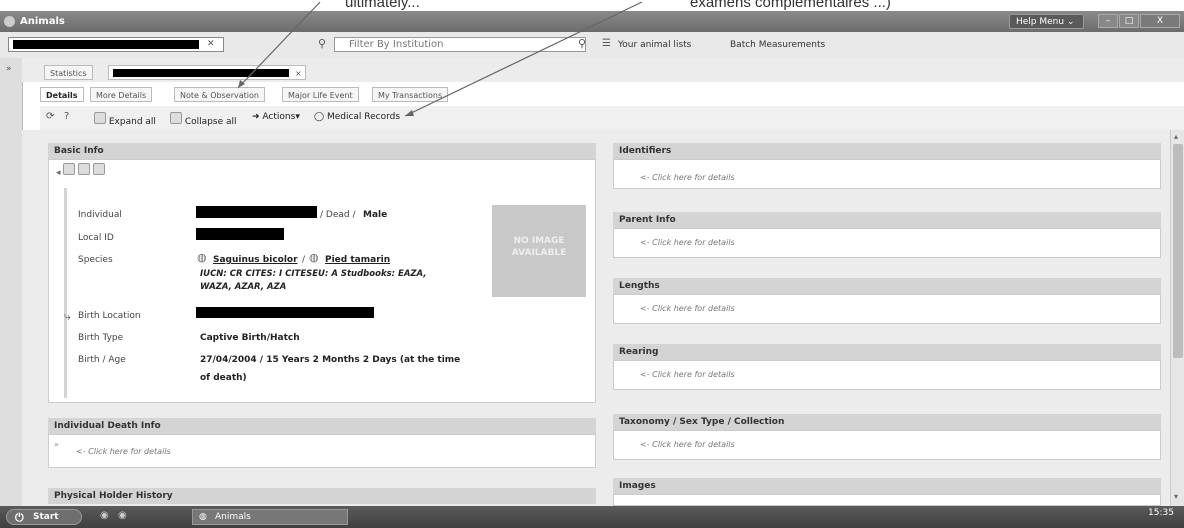 This screenshot has width=1184, height=528. What do you see at coordinates (270, 517) in the screenshot?
I see `taskbar-app-animals: ◍ Animals` at bounding box center [270, 517].